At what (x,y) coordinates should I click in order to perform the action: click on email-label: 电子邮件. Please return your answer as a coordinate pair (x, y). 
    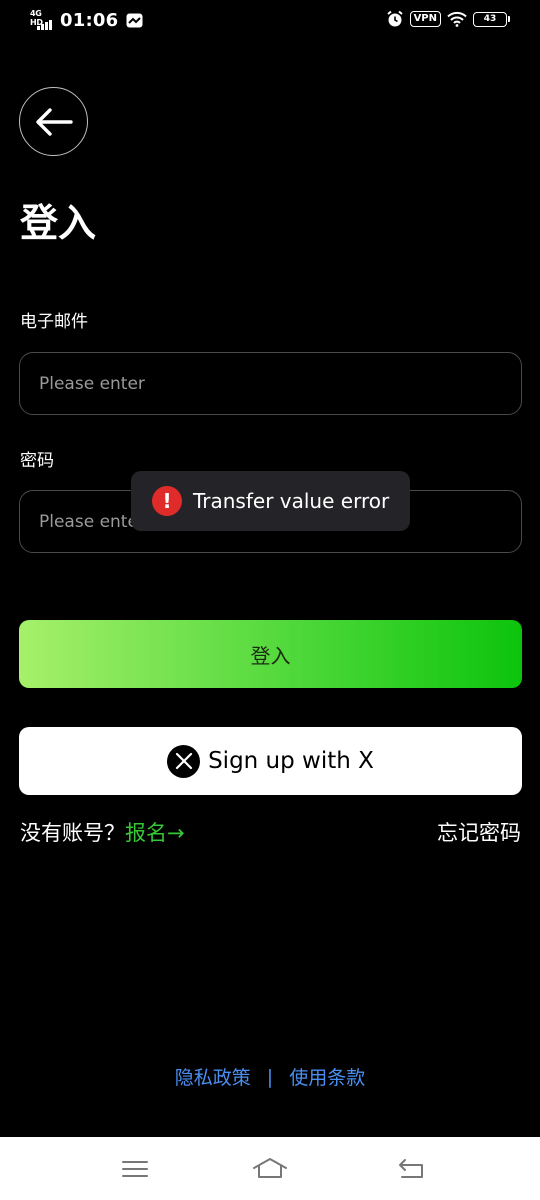
    Looking at the image, I should click on (54, 322).